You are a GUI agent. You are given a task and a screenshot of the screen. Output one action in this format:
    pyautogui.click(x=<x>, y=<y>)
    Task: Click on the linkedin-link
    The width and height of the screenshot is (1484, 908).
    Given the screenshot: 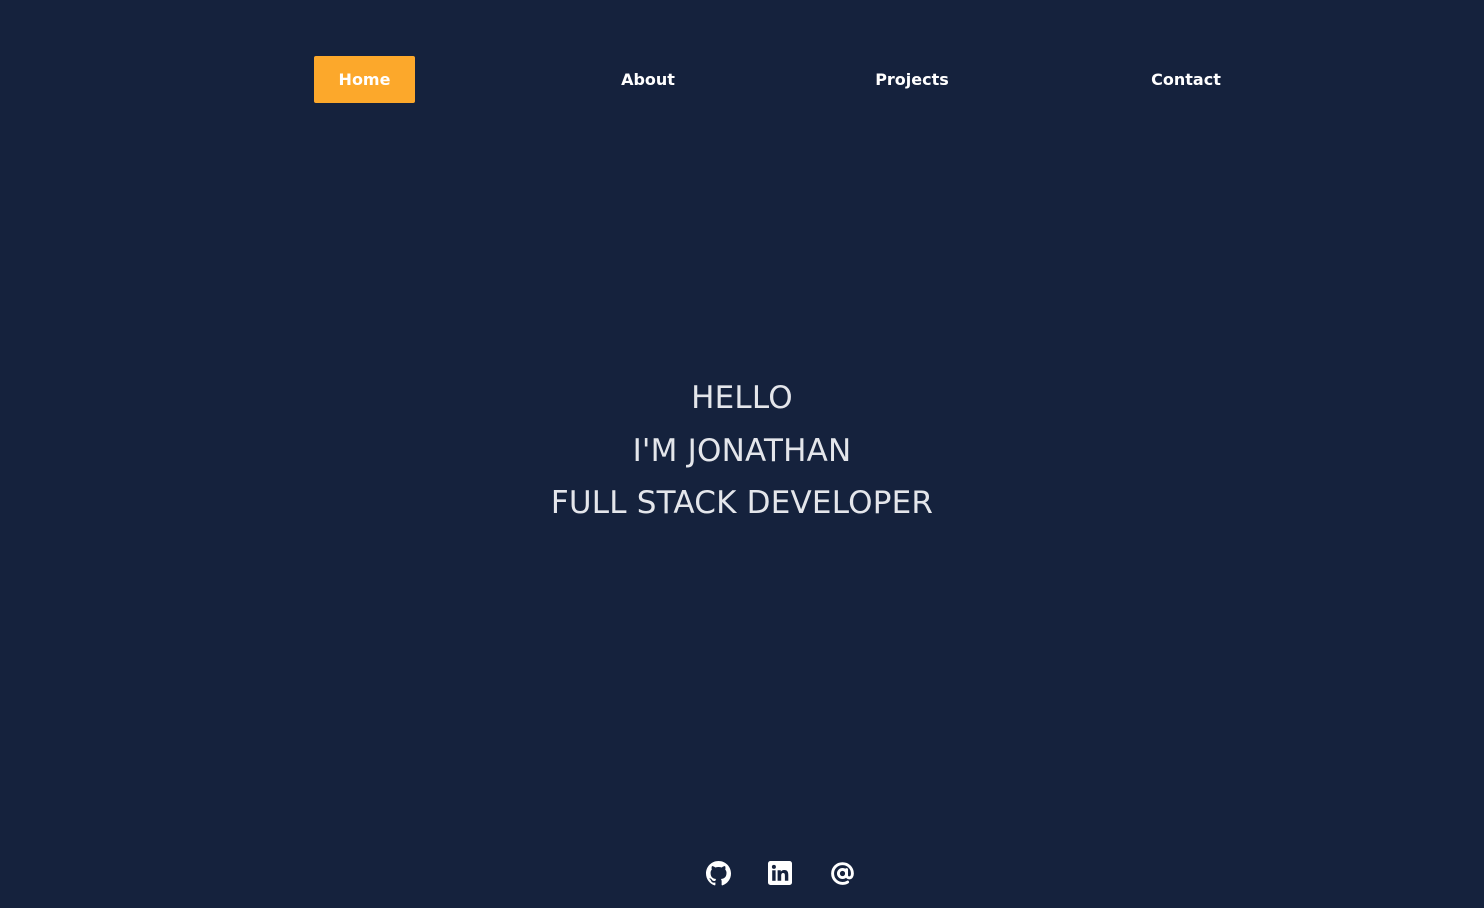 What is the action you would take?
    pyautogui.click(x=780, y=873)
    